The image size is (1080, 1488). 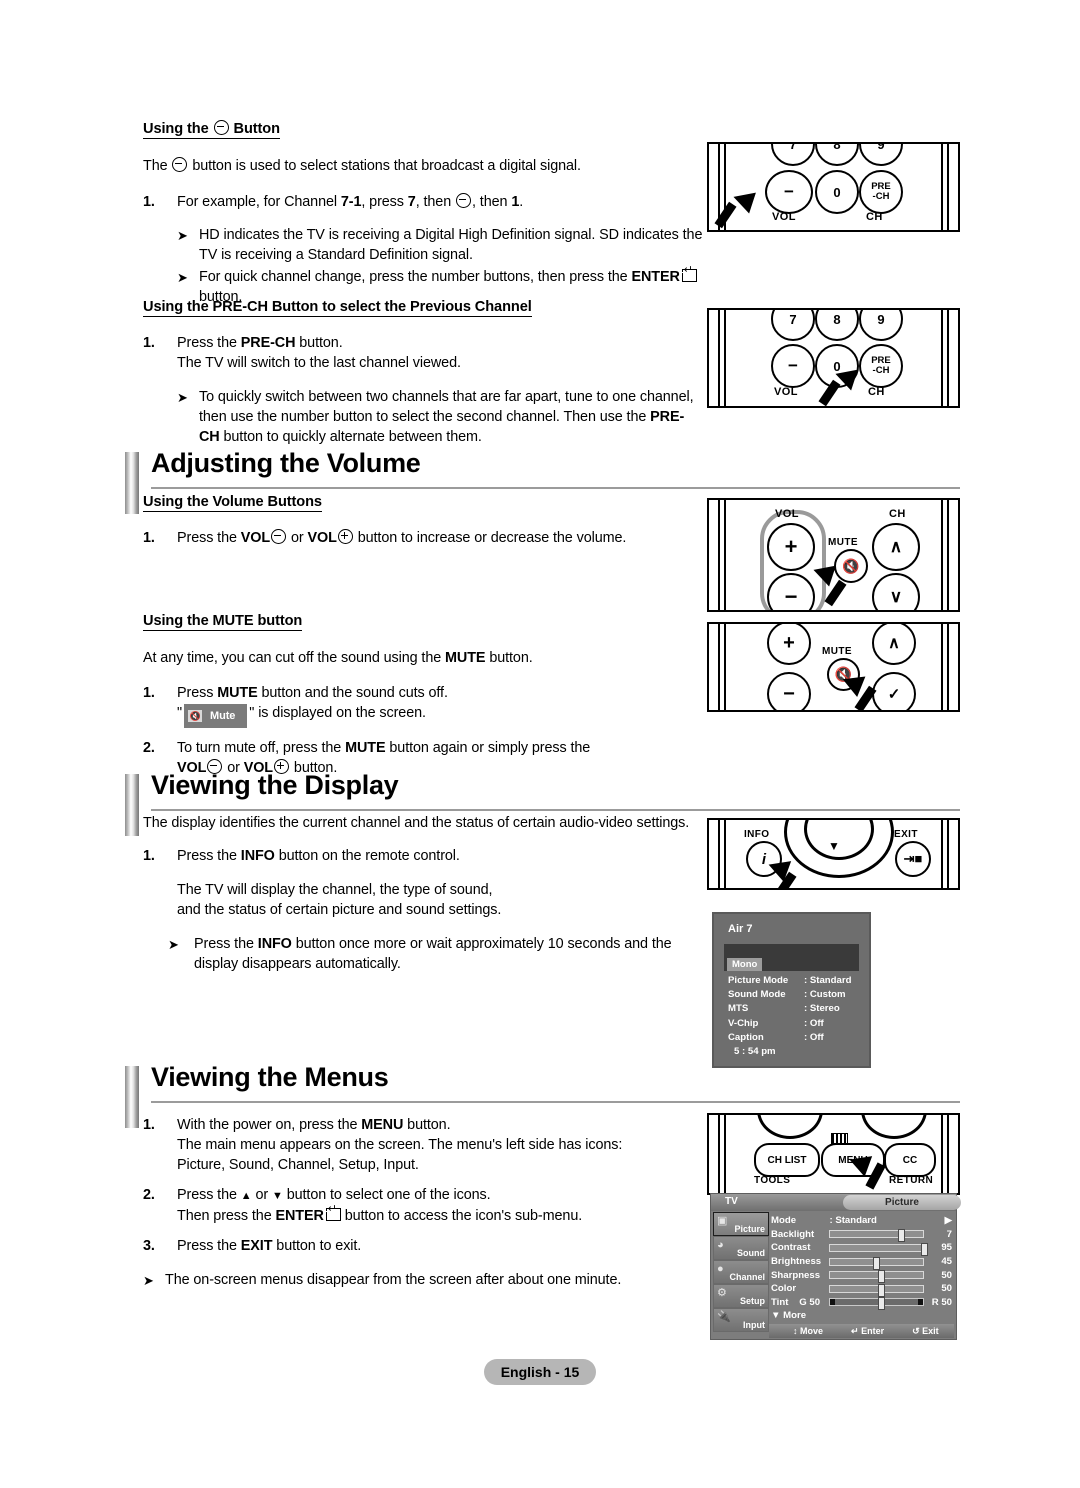 I want to click on menu-row-color: Color 50, so click(x=861, y=1289).